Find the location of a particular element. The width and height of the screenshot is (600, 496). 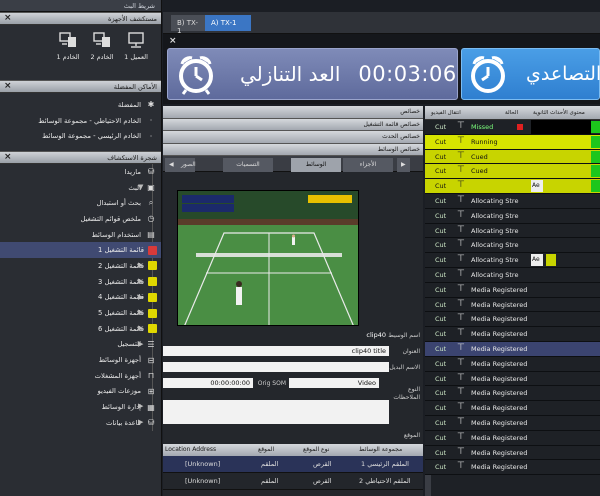

tree-item-media-usage: استخدام الوسائط ▤ is located at coordinates (80, 235).